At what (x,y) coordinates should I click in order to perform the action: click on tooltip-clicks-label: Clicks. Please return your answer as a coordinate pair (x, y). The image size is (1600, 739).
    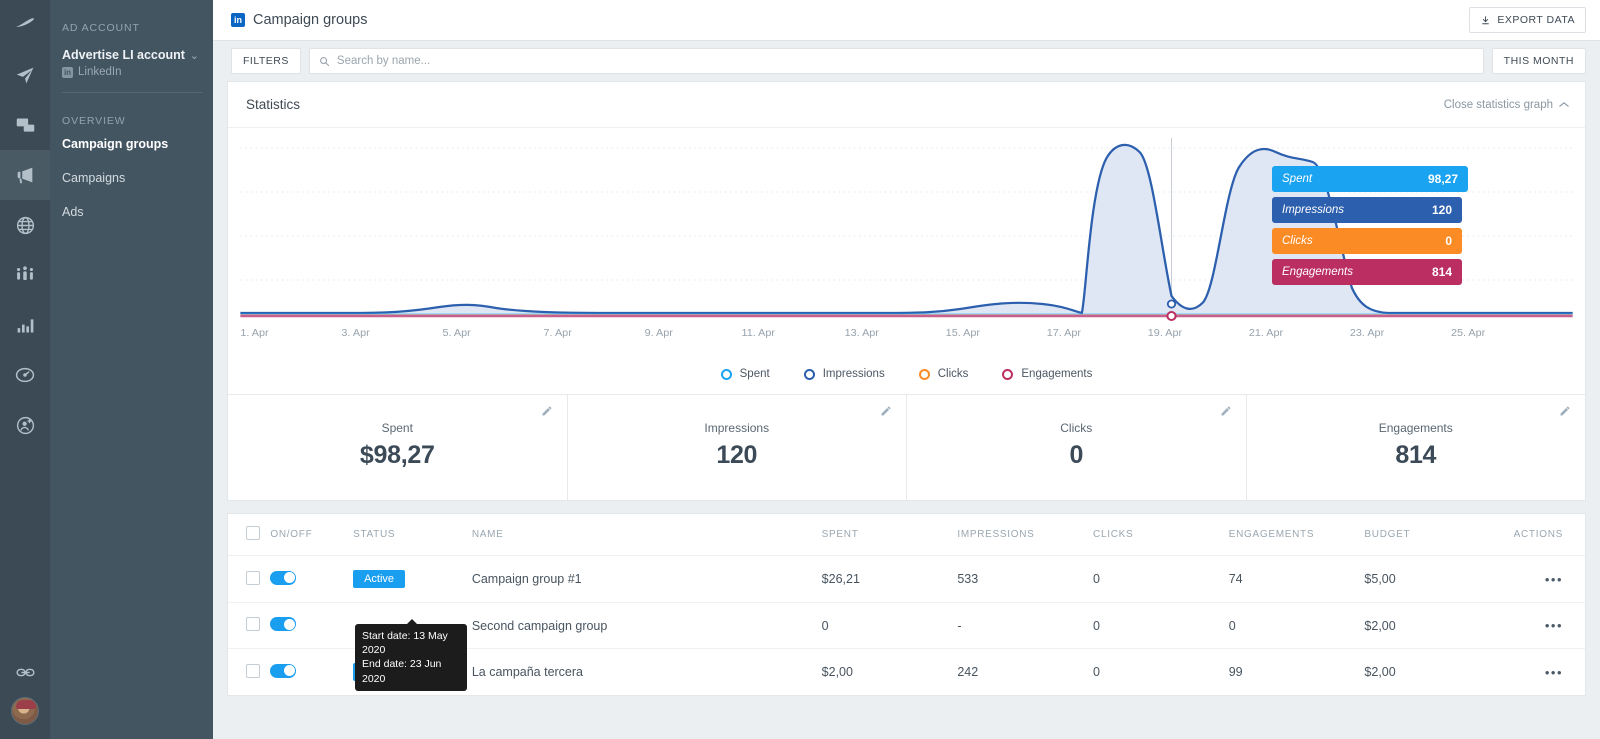
    Looking at the image, I should click on (1297, 241).